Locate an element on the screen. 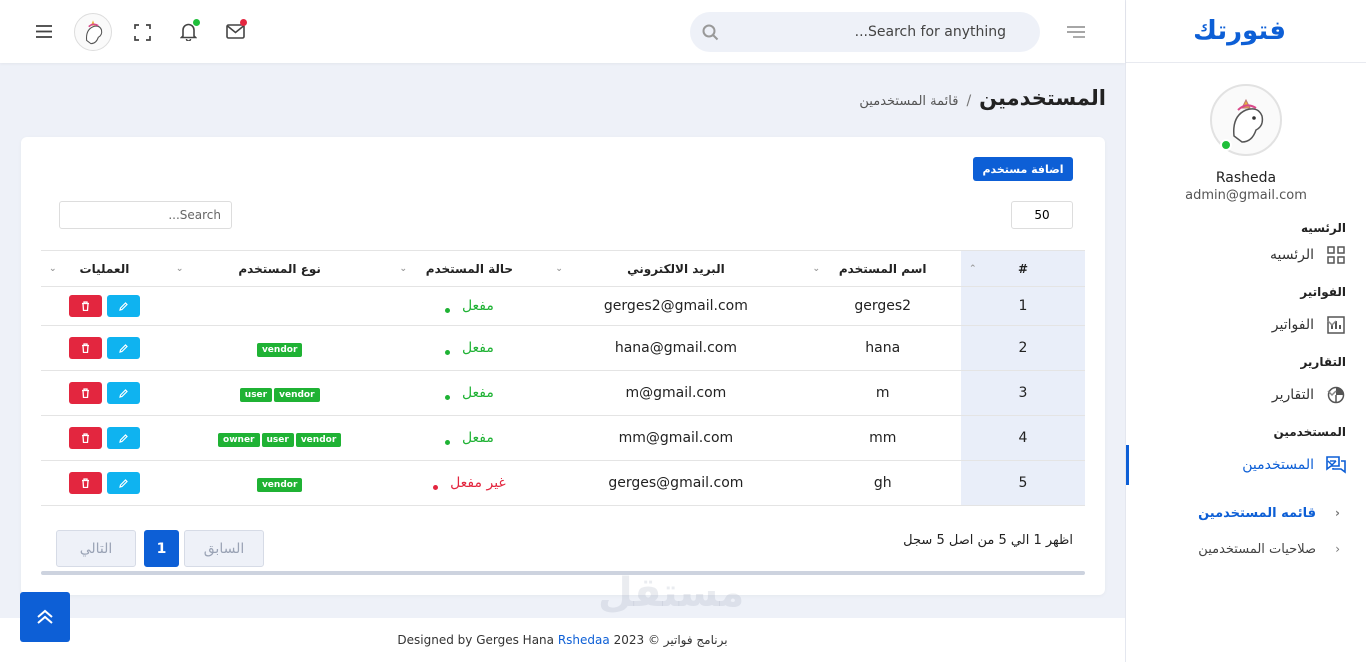 The width and height of the screenshot is (1366, 662). section-title-reports: التقارير is located at coordinates (1323, 362).